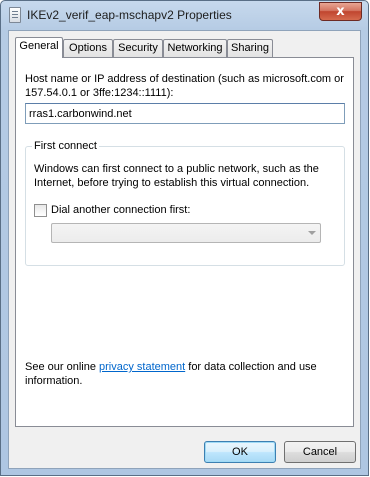  What do you see at coordinates (312, 233) in the screenshot?
I see `chevron-down-icon` at bounding box center [312, 233].